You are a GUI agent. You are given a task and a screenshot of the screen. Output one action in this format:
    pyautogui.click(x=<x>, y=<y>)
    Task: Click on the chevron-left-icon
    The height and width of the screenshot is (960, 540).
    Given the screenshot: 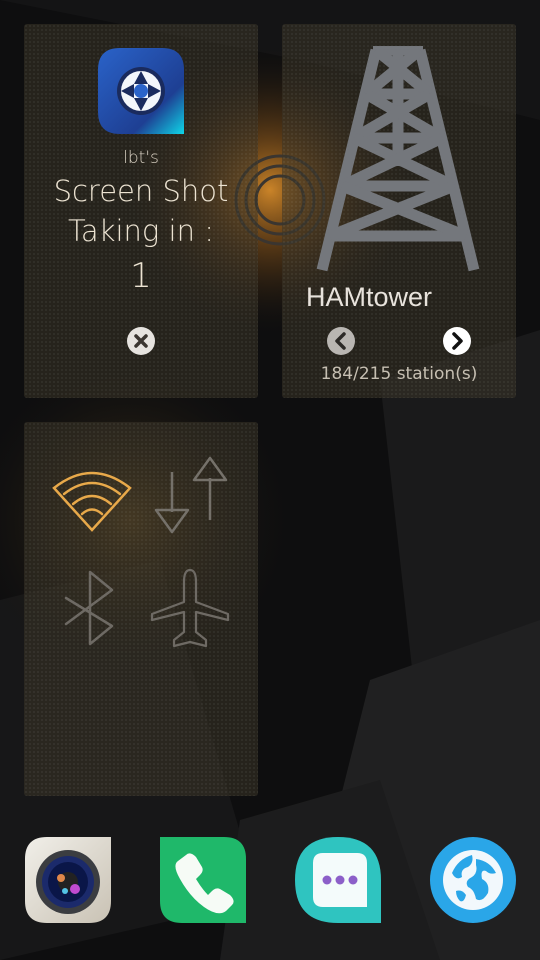 What is the action you would take?
    pyautogui.click(x=341, y=341)
    